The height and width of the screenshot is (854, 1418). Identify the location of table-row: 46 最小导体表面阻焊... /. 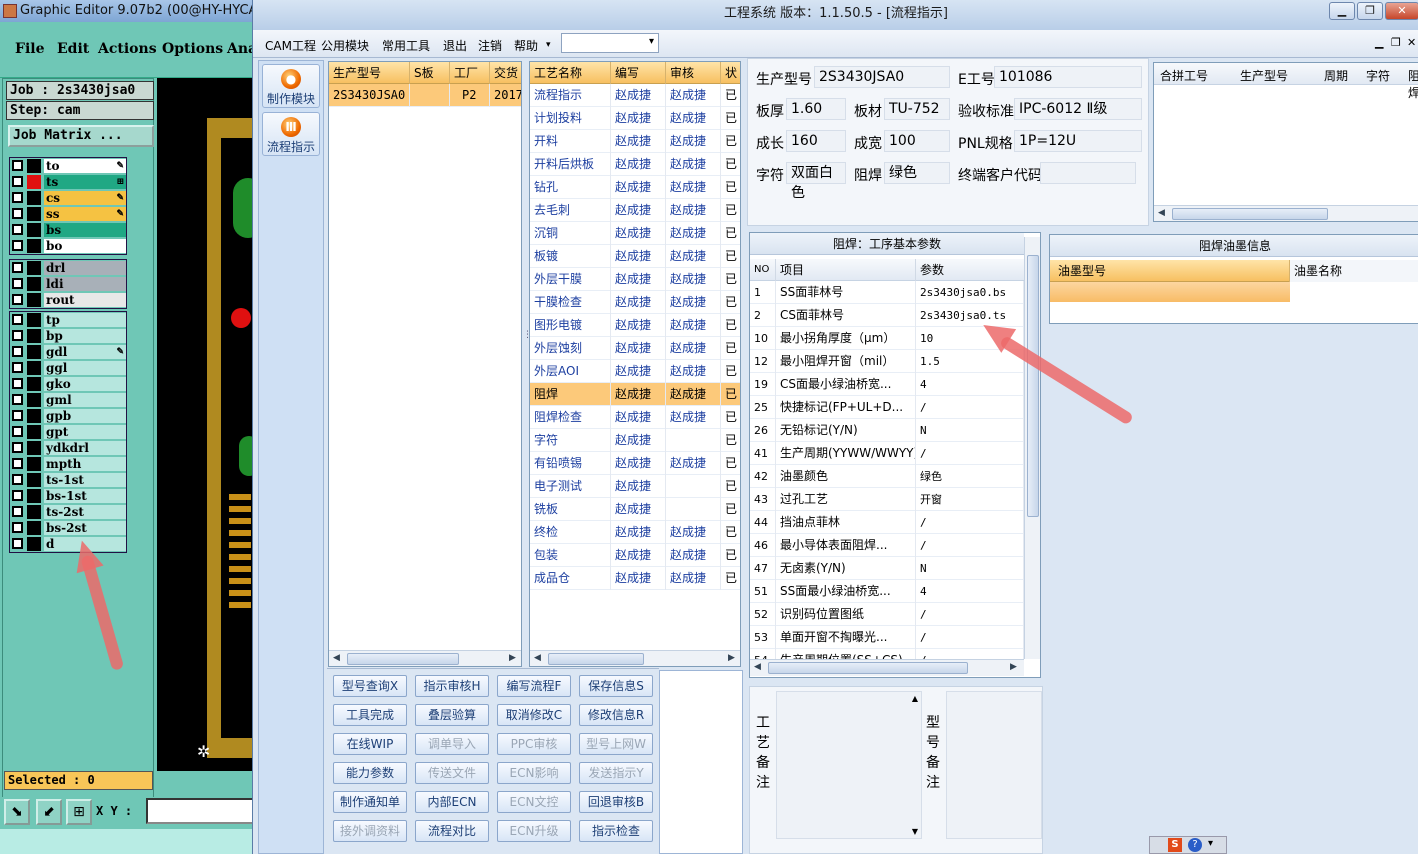
(887, 545).